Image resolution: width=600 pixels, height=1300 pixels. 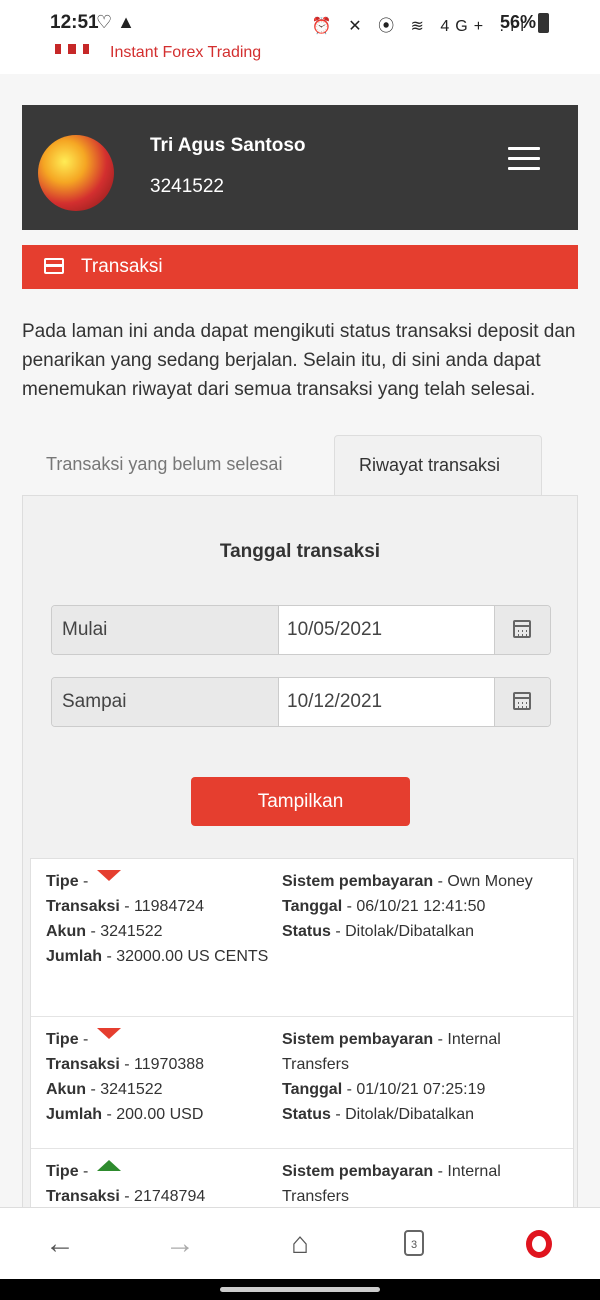 What do you see at coordinates (85, 629) in the screenshot?
I see `start-date-label: Mulai` at bounding box center [85, 629].